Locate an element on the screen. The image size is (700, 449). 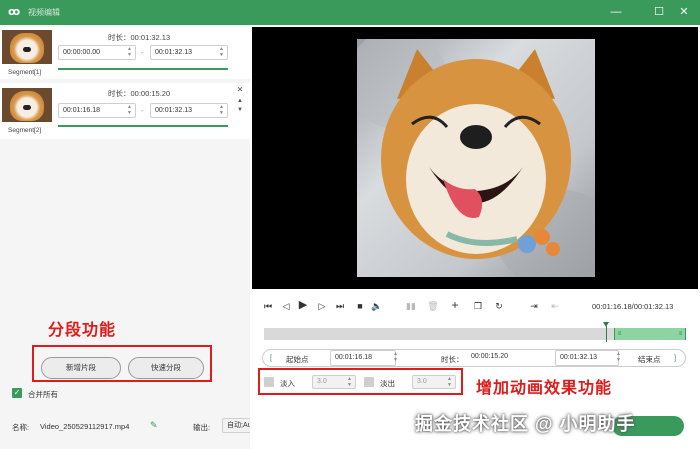
segment-label: Segment[1] is located at coordinates (25, 72).